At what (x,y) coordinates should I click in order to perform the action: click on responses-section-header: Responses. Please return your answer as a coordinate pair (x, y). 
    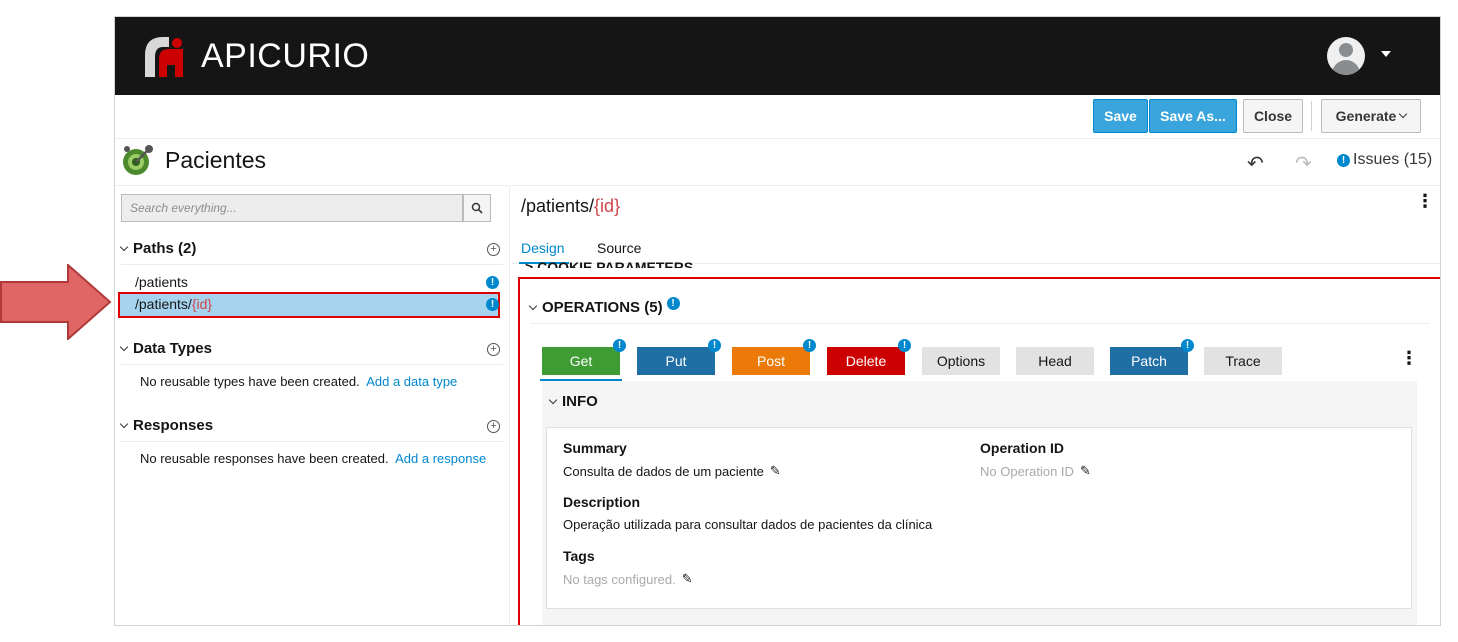
    Looking at the image, I should click on (166, 425).